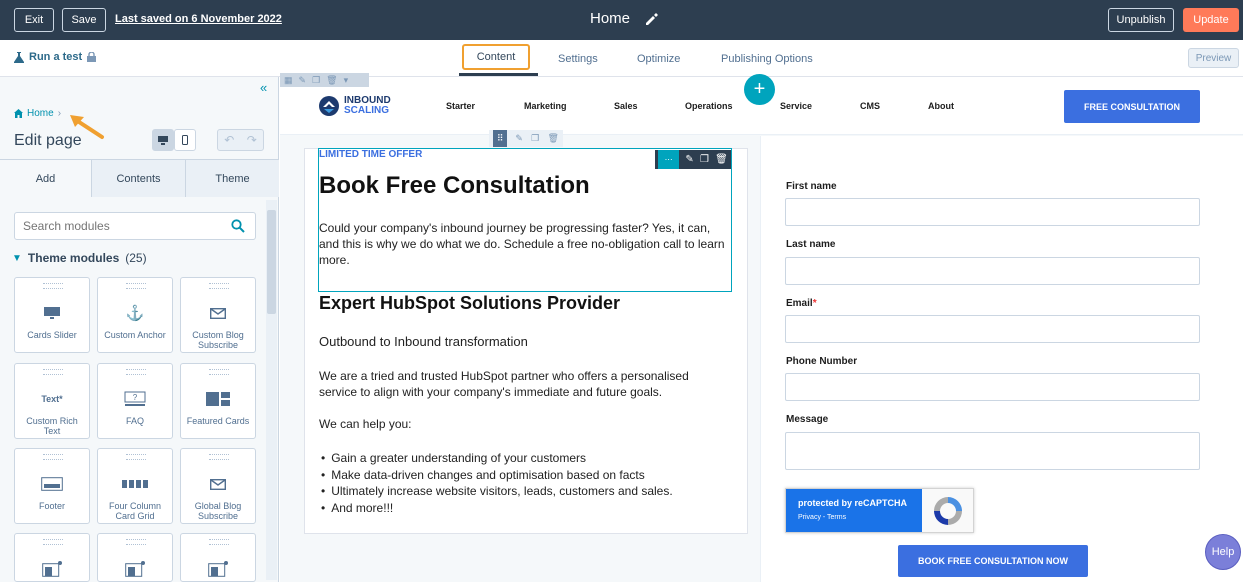 Image resolution: width=1243 pixels, height=582 pixels. Describe the element at coordinates (324, 80) in the screenshot. I see `section-toolbar: ▦ ✎ ❐ 🗑 ▾` at that location.